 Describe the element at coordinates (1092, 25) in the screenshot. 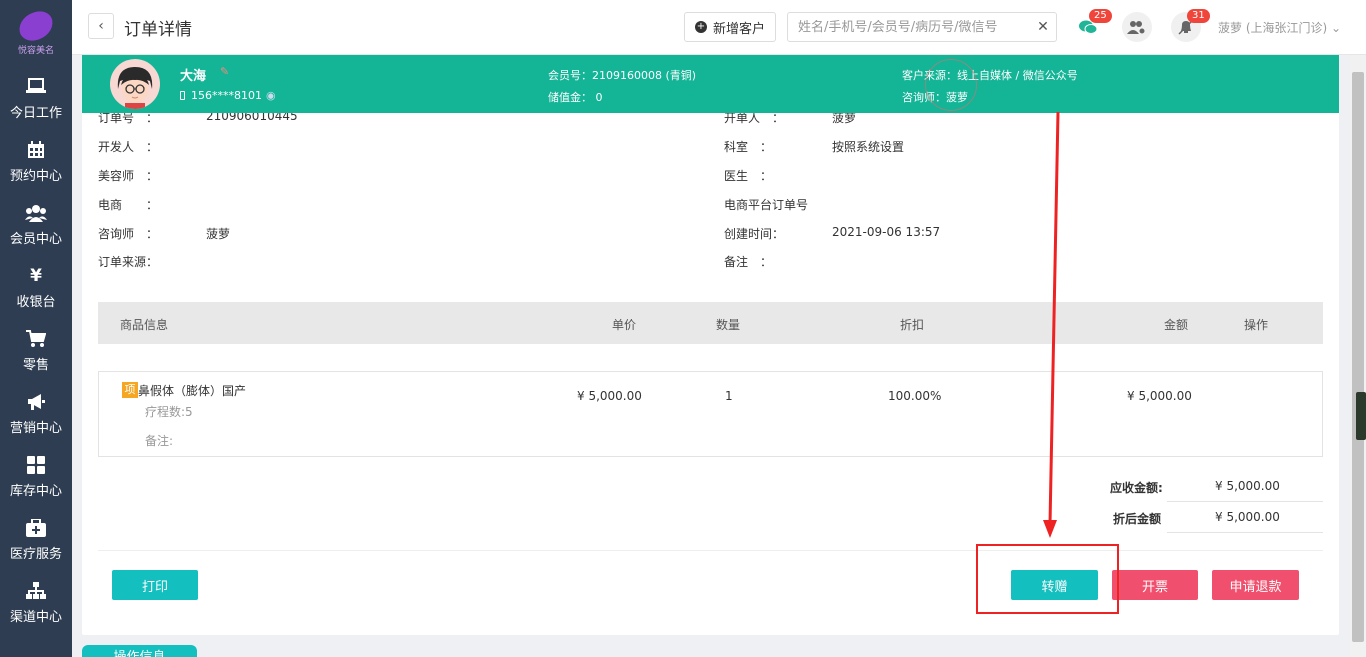

I see `chat-button: 25` at that location.